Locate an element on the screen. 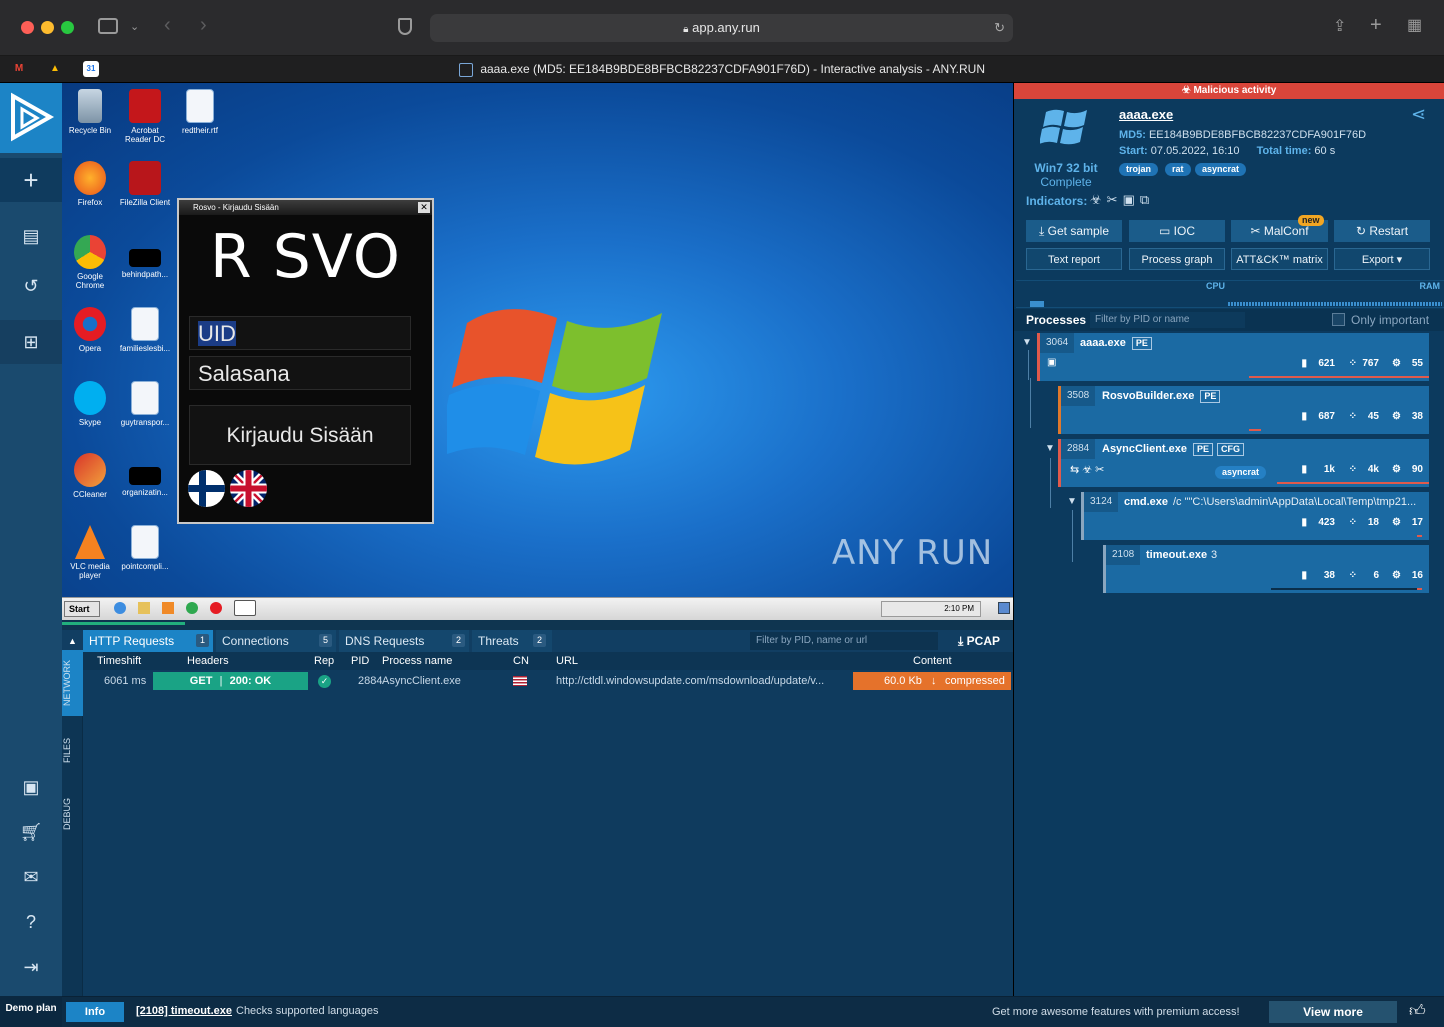 Image resolution: width=1444 pixels, height=1027 pixels. chevron-down-icon: ⌄ is located at coordinates (134, 26).